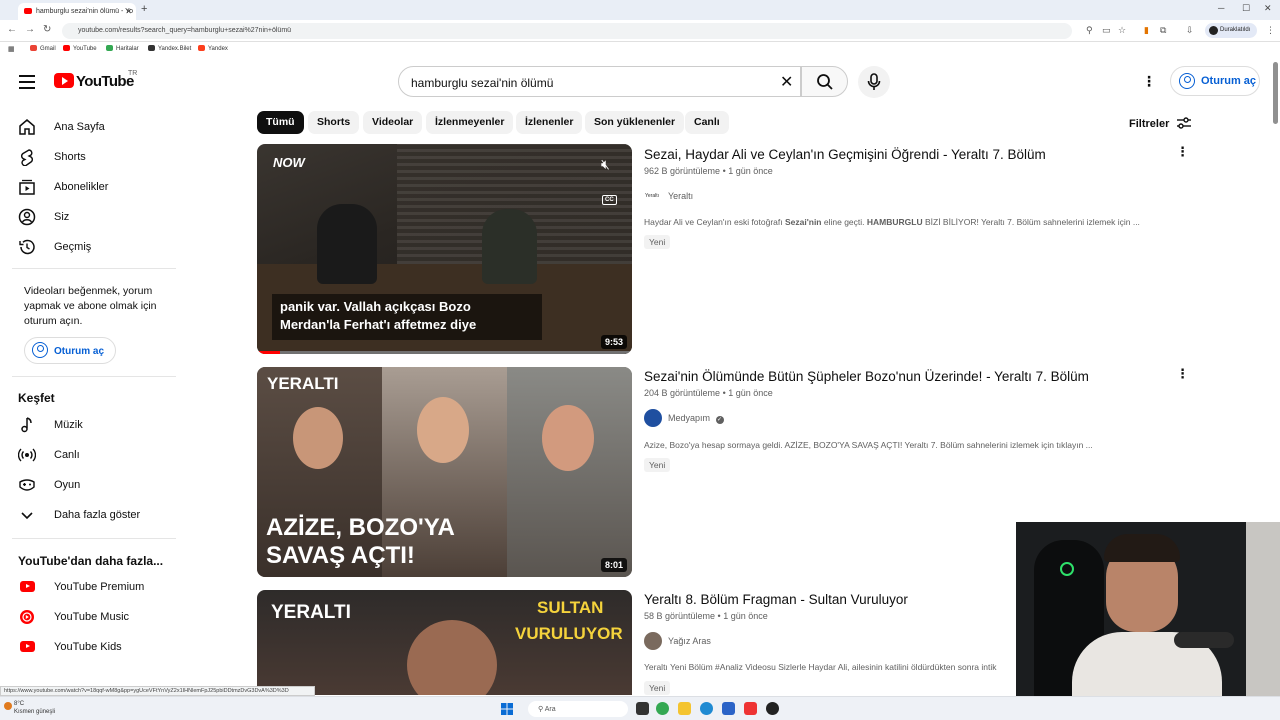 This screenshot has width=1280, height=720. What do you see at coordinates (1149, 81) in the screenshot?
I see `more-options-icon: ⋮` at bounding box center [1149, 81].